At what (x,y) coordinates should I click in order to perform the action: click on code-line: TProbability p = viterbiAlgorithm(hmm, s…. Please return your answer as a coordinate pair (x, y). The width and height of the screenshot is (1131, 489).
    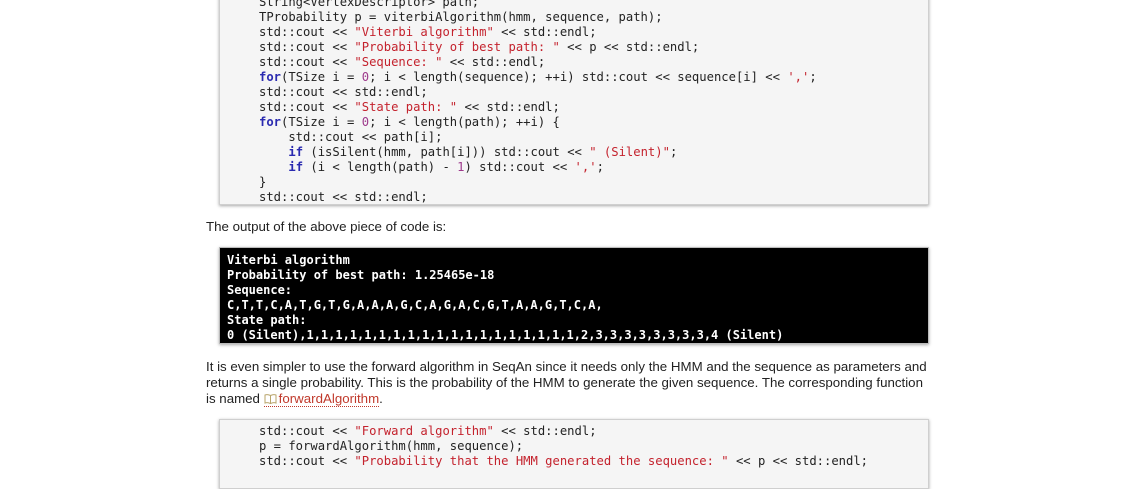
    Looking at the image, I should click on (593, 17).